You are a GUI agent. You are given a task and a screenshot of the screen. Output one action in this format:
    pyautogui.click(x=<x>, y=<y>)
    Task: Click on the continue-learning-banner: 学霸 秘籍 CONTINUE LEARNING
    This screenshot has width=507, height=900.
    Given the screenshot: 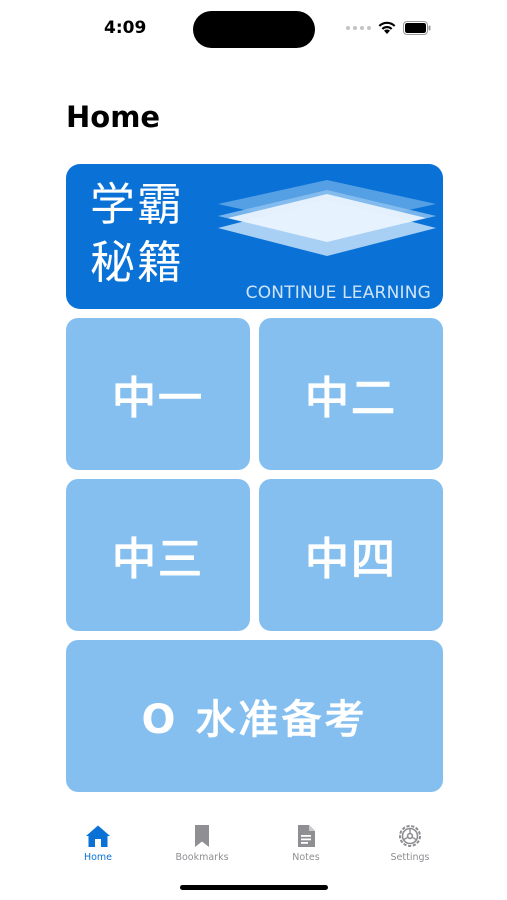 What is the action you would take?
    pyautogui.click(x=254, y=236)
    